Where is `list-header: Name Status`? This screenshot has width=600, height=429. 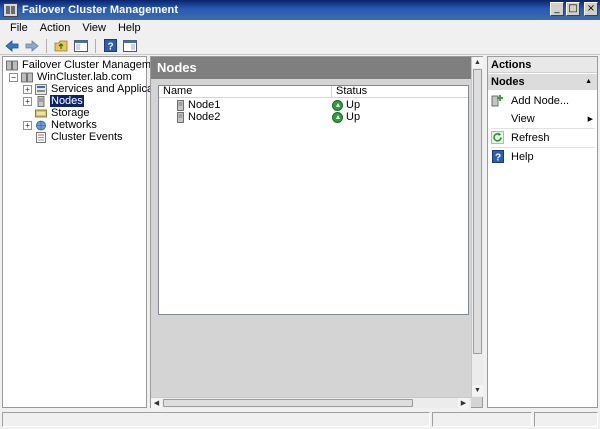 list-header: Name Status is located at coordinates (313, 92).